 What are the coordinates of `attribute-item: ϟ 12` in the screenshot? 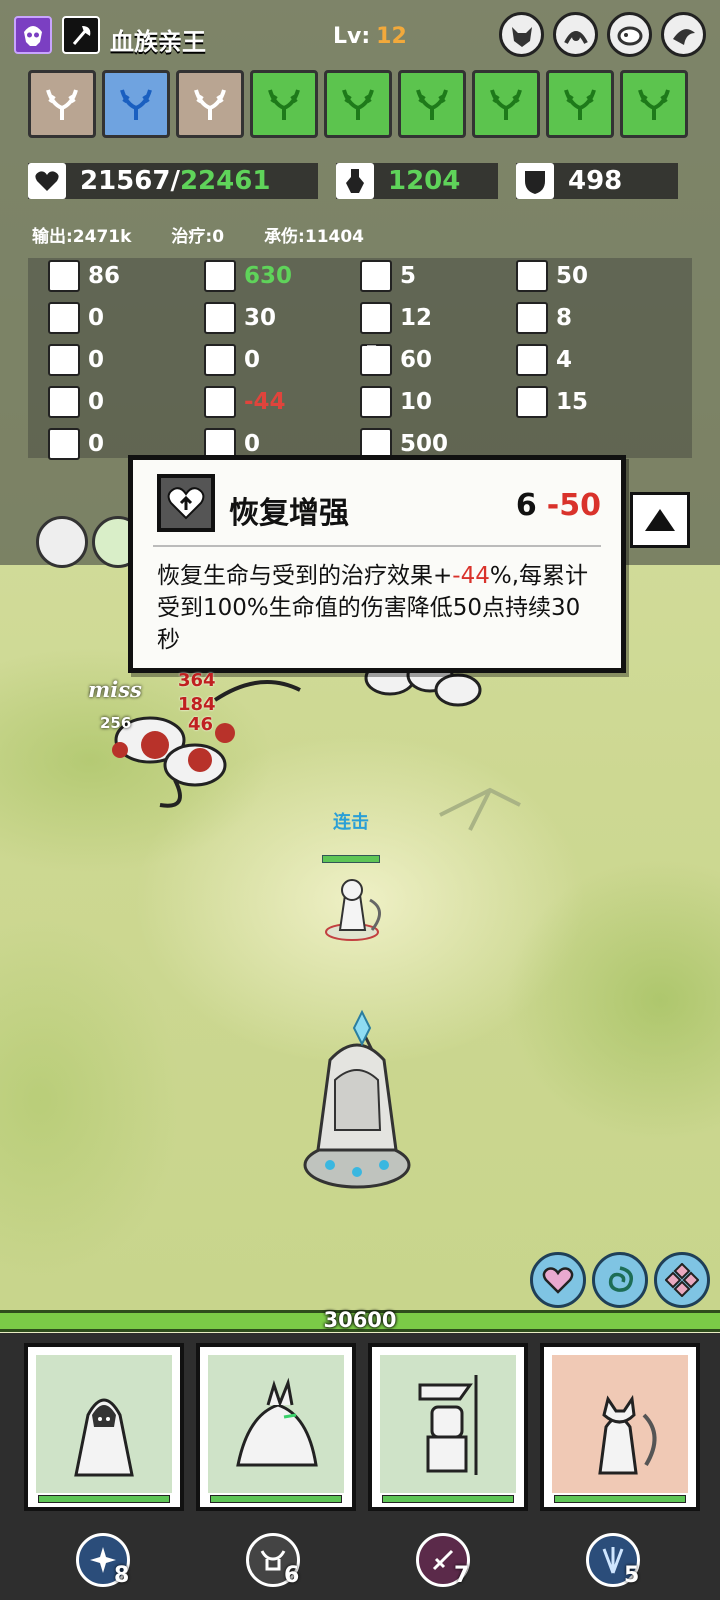 It's located at (396, 318).